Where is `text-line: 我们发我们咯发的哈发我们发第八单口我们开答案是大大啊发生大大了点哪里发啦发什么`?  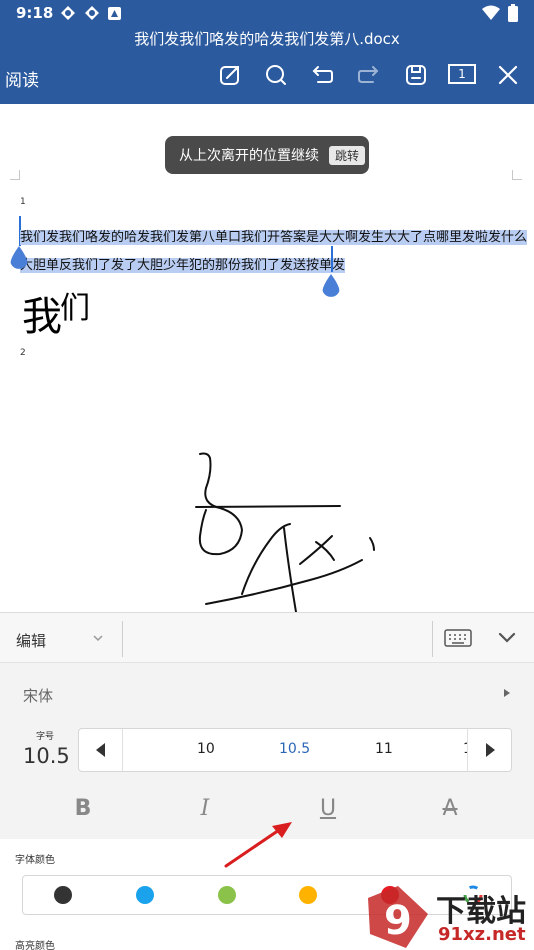
text-line: 我们发我们咯发的哈发我们发第八单口我们开答案是大大啊发生大大了点哪里发啦发什么 is located at coordinates (274, 235).